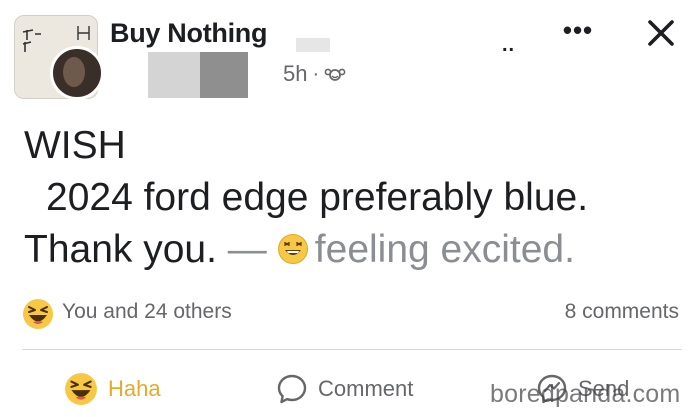  I want to click on comment-button-label: Comment, so click(366, 388).